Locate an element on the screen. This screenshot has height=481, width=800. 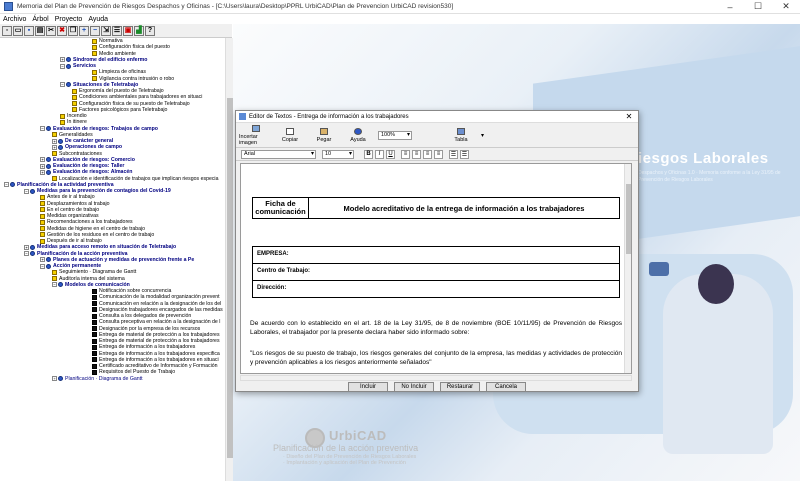
minimize-button: – is located at coordinates (730, 7).